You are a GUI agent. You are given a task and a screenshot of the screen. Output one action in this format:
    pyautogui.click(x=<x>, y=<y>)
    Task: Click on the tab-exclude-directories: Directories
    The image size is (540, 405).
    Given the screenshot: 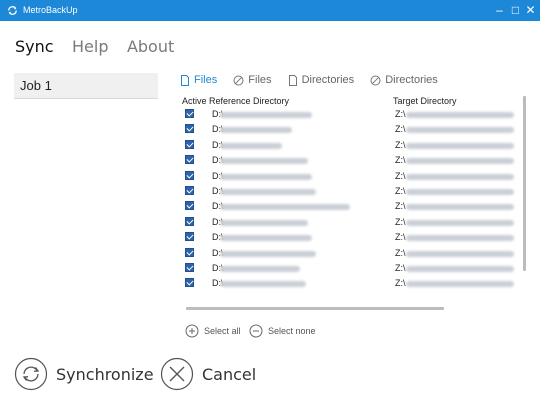 What is the action you would take?
    pyautogui.click(x=404, y=80)
    